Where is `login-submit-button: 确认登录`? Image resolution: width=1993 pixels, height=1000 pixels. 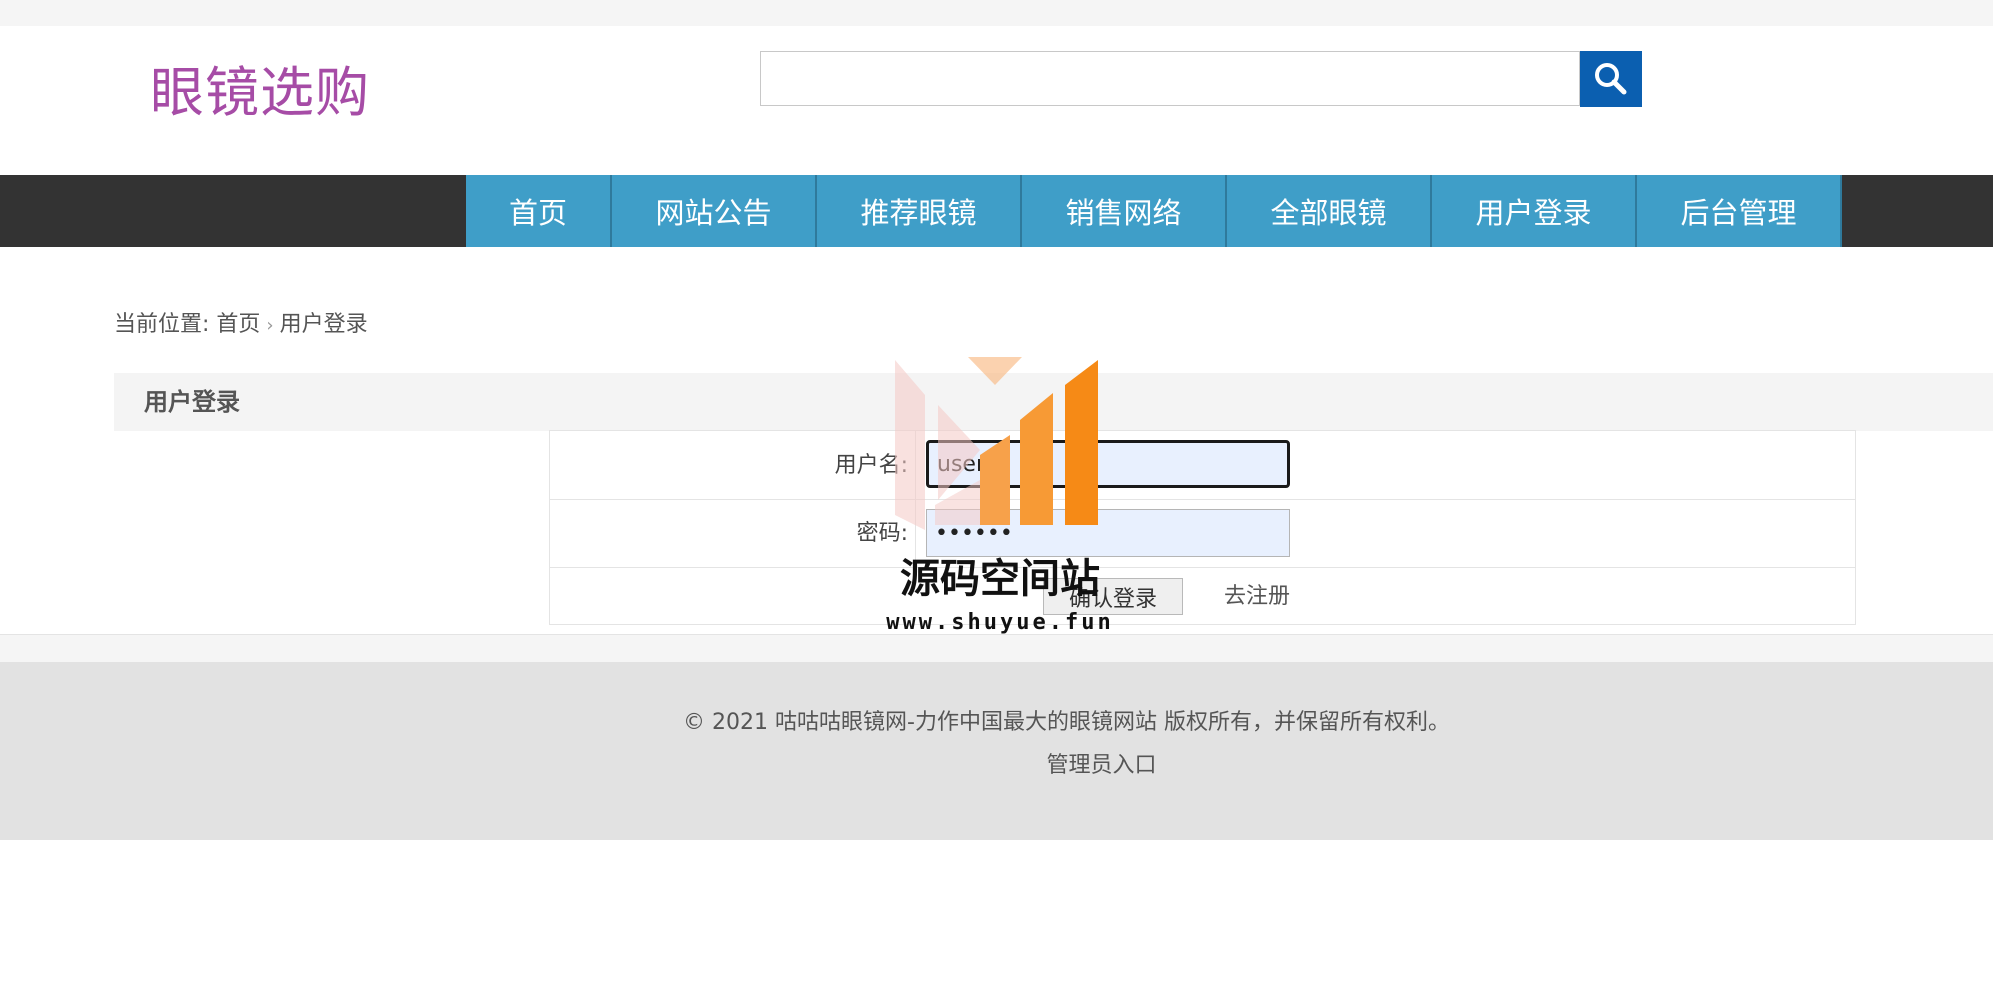 login-submit-button: 确认登录 is located at coordinates (1113, 596).